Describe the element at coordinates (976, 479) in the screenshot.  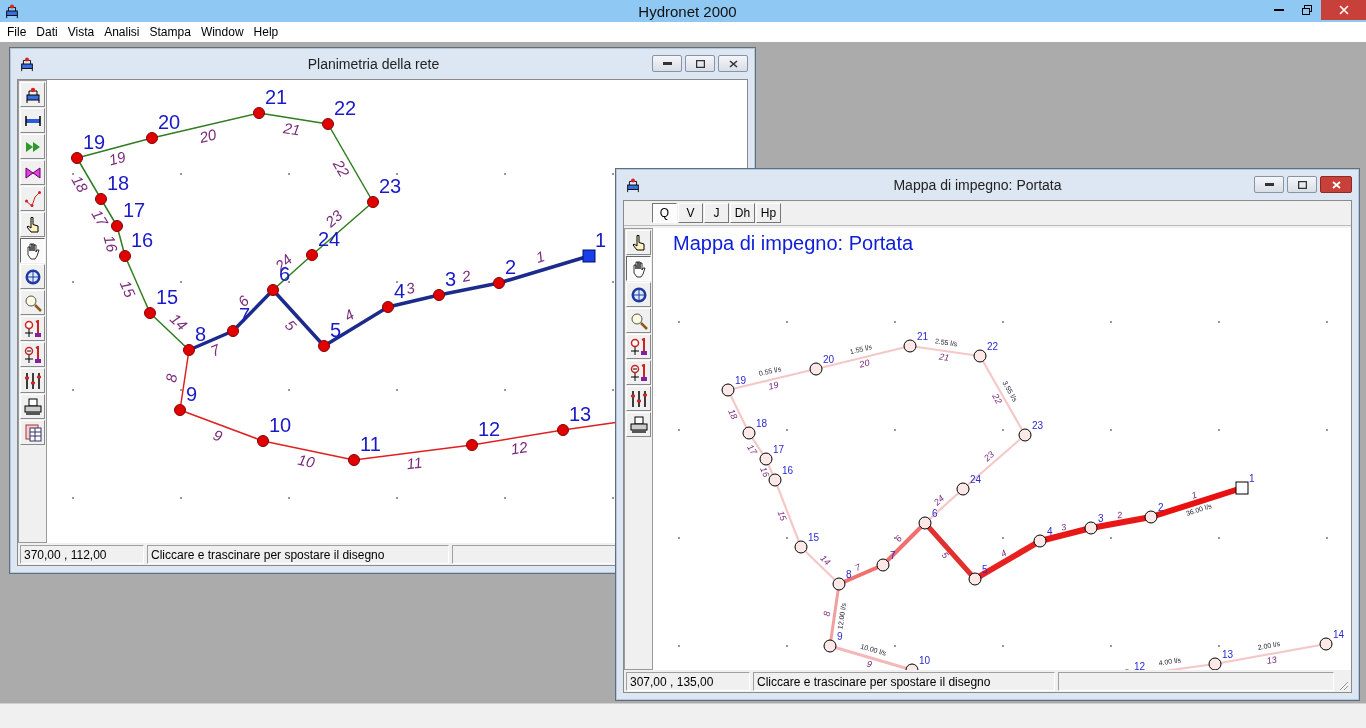
I see `node-label: 24` at that location.